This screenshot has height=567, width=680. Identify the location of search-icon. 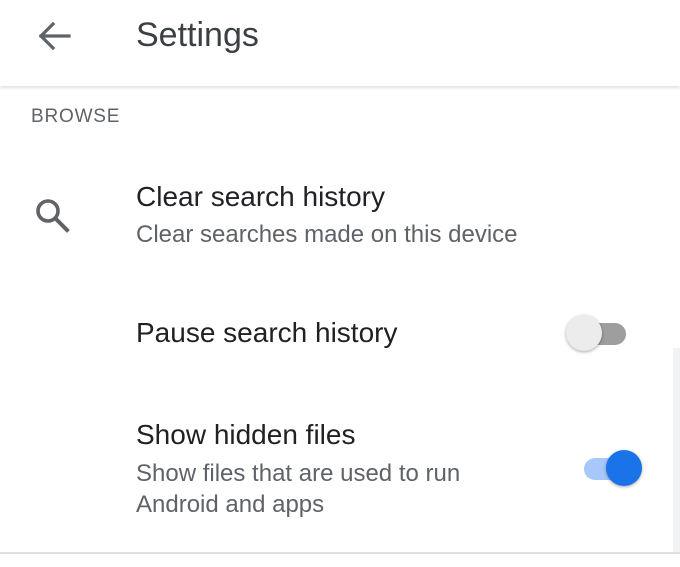
(53, 216).